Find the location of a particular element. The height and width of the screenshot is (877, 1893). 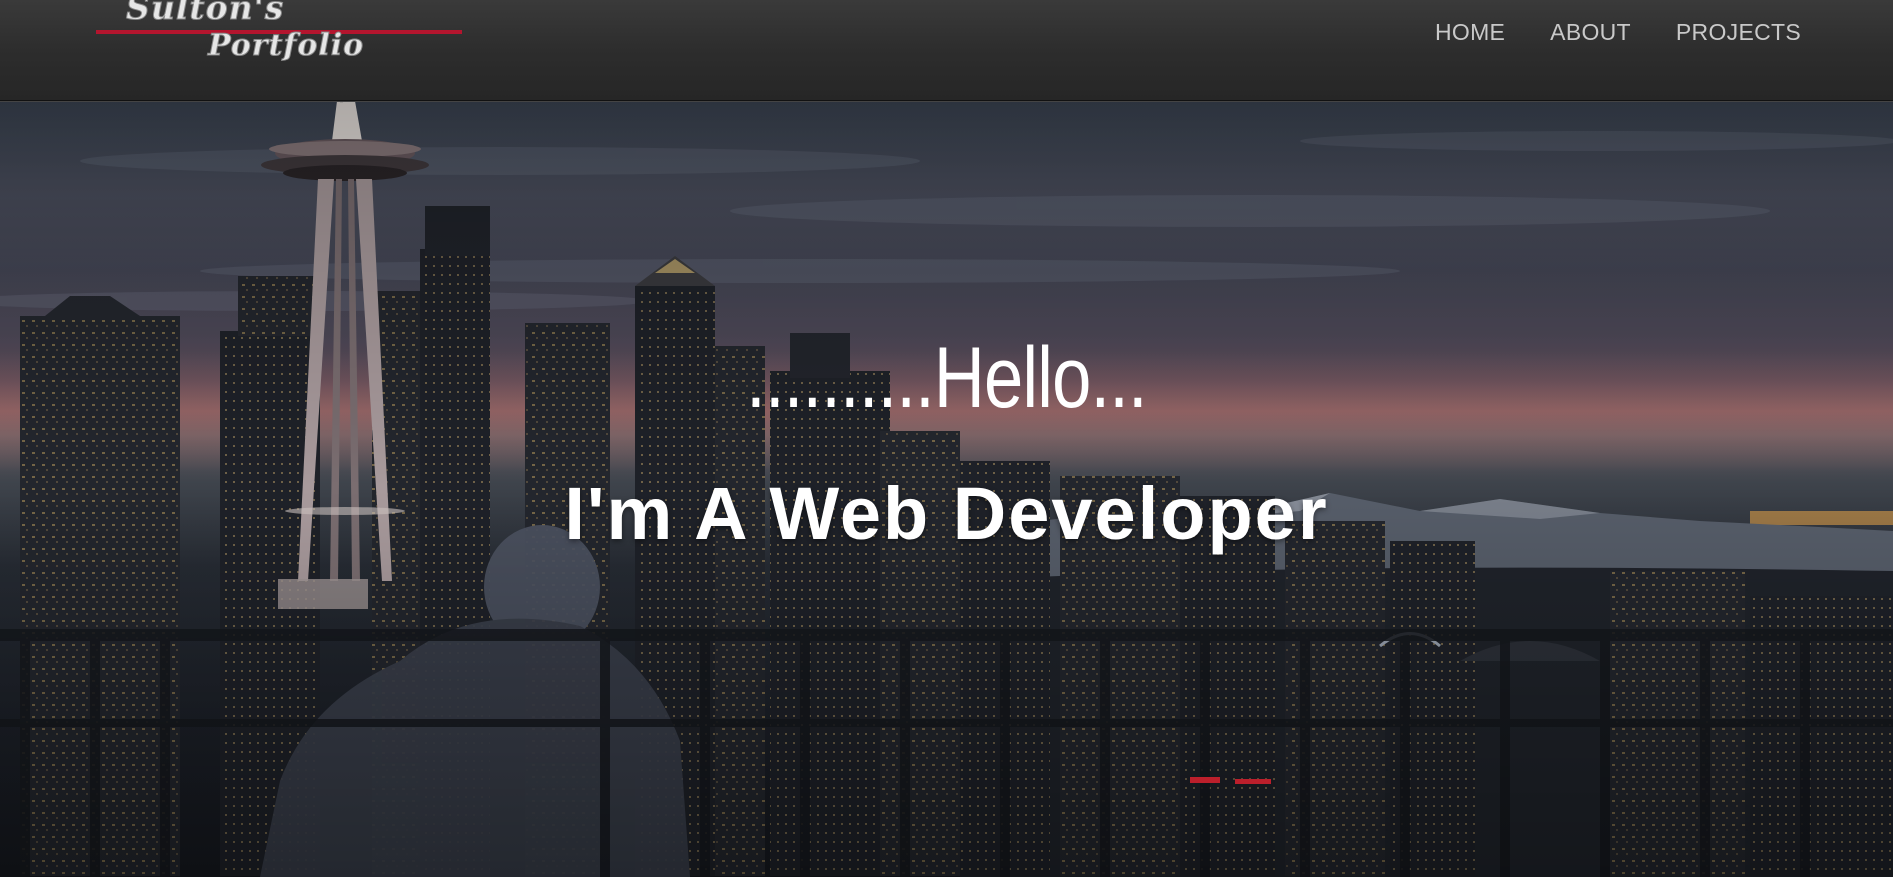

navbar: Sulton's Portfolio HOME ABOUT PROJECTS is located at coordinates (946, 50).